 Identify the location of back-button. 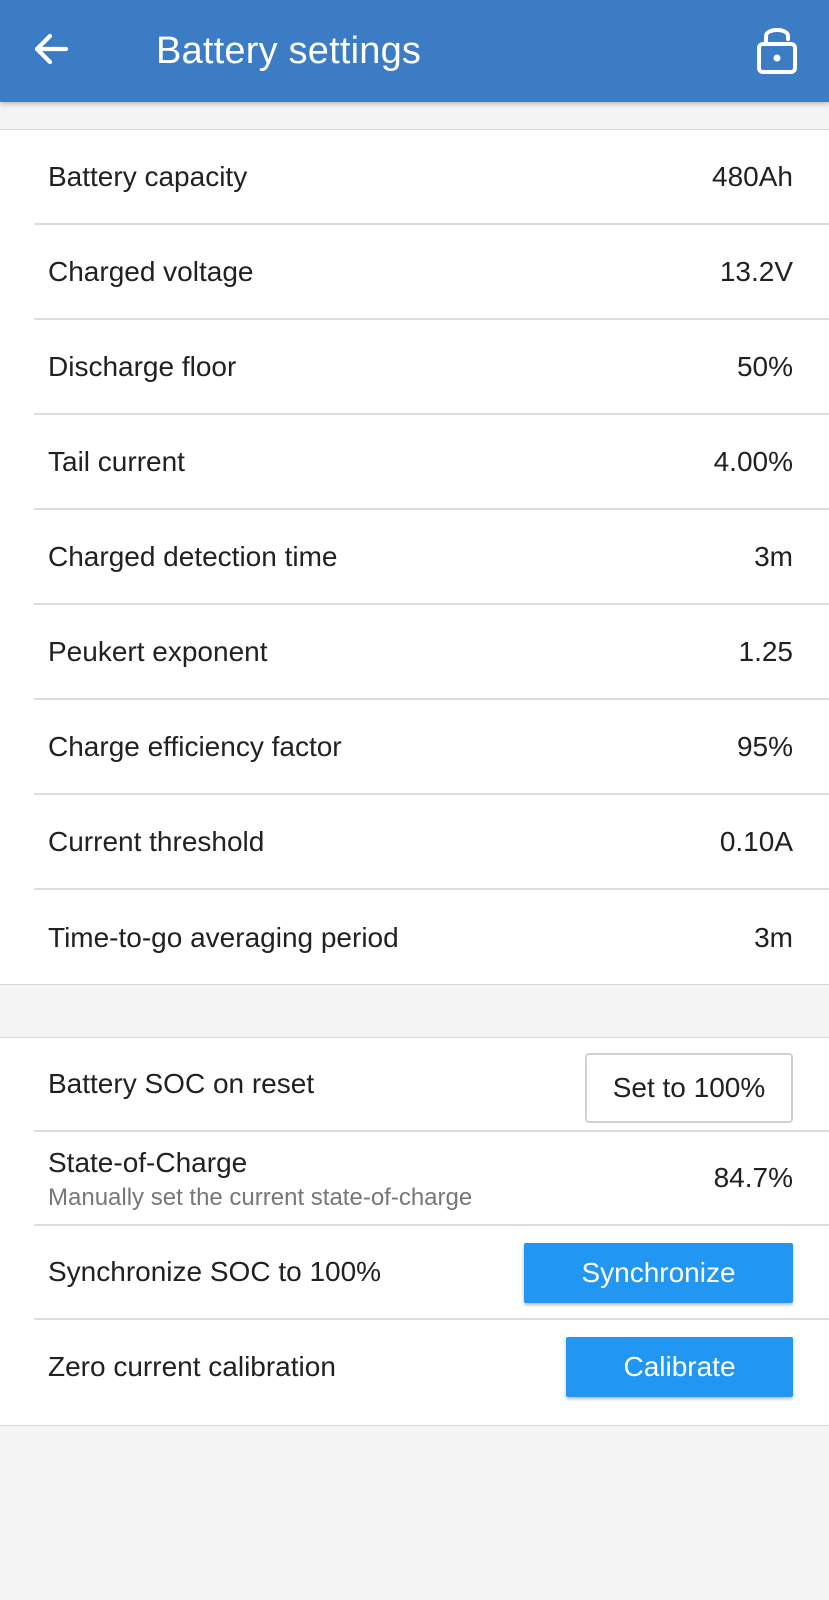
(52, 49).